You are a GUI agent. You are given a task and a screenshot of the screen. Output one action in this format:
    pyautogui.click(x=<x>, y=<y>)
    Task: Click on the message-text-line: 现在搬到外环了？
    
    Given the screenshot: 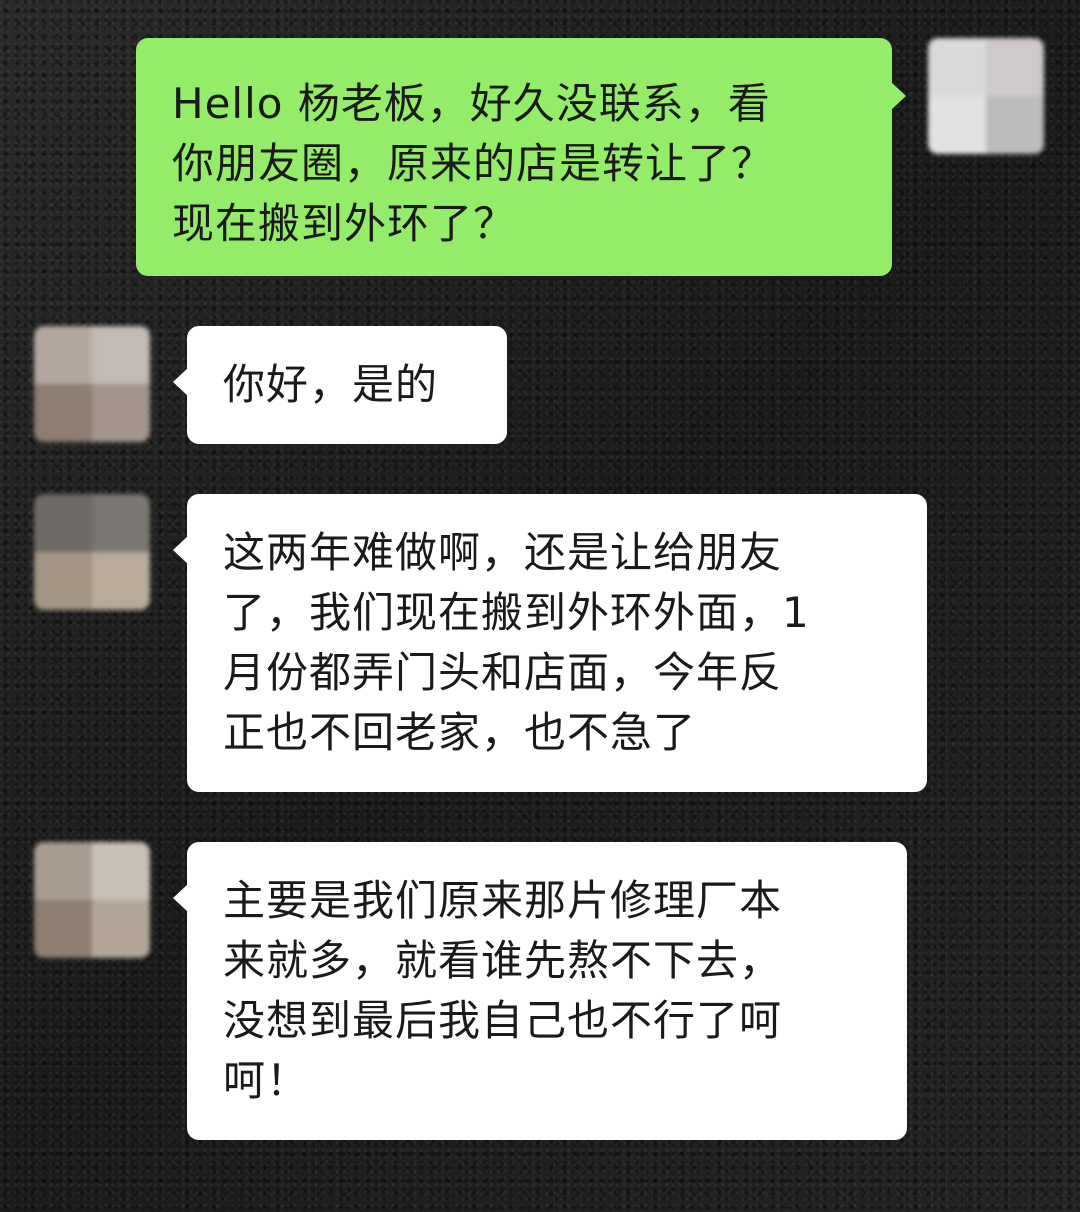 What is the action you would take?
    pyautogui.click(x=344, y=223)
    